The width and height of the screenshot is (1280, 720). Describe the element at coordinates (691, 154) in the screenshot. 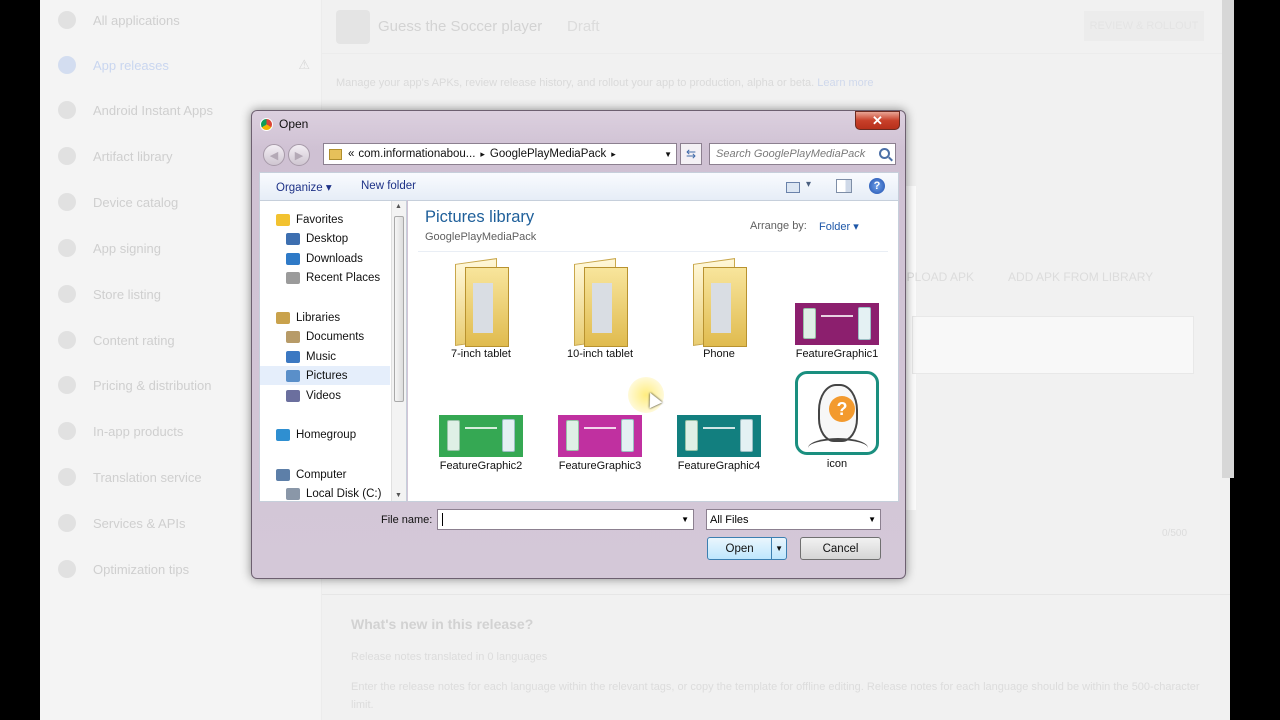

I see `refresh-button: ⇆` at that location.